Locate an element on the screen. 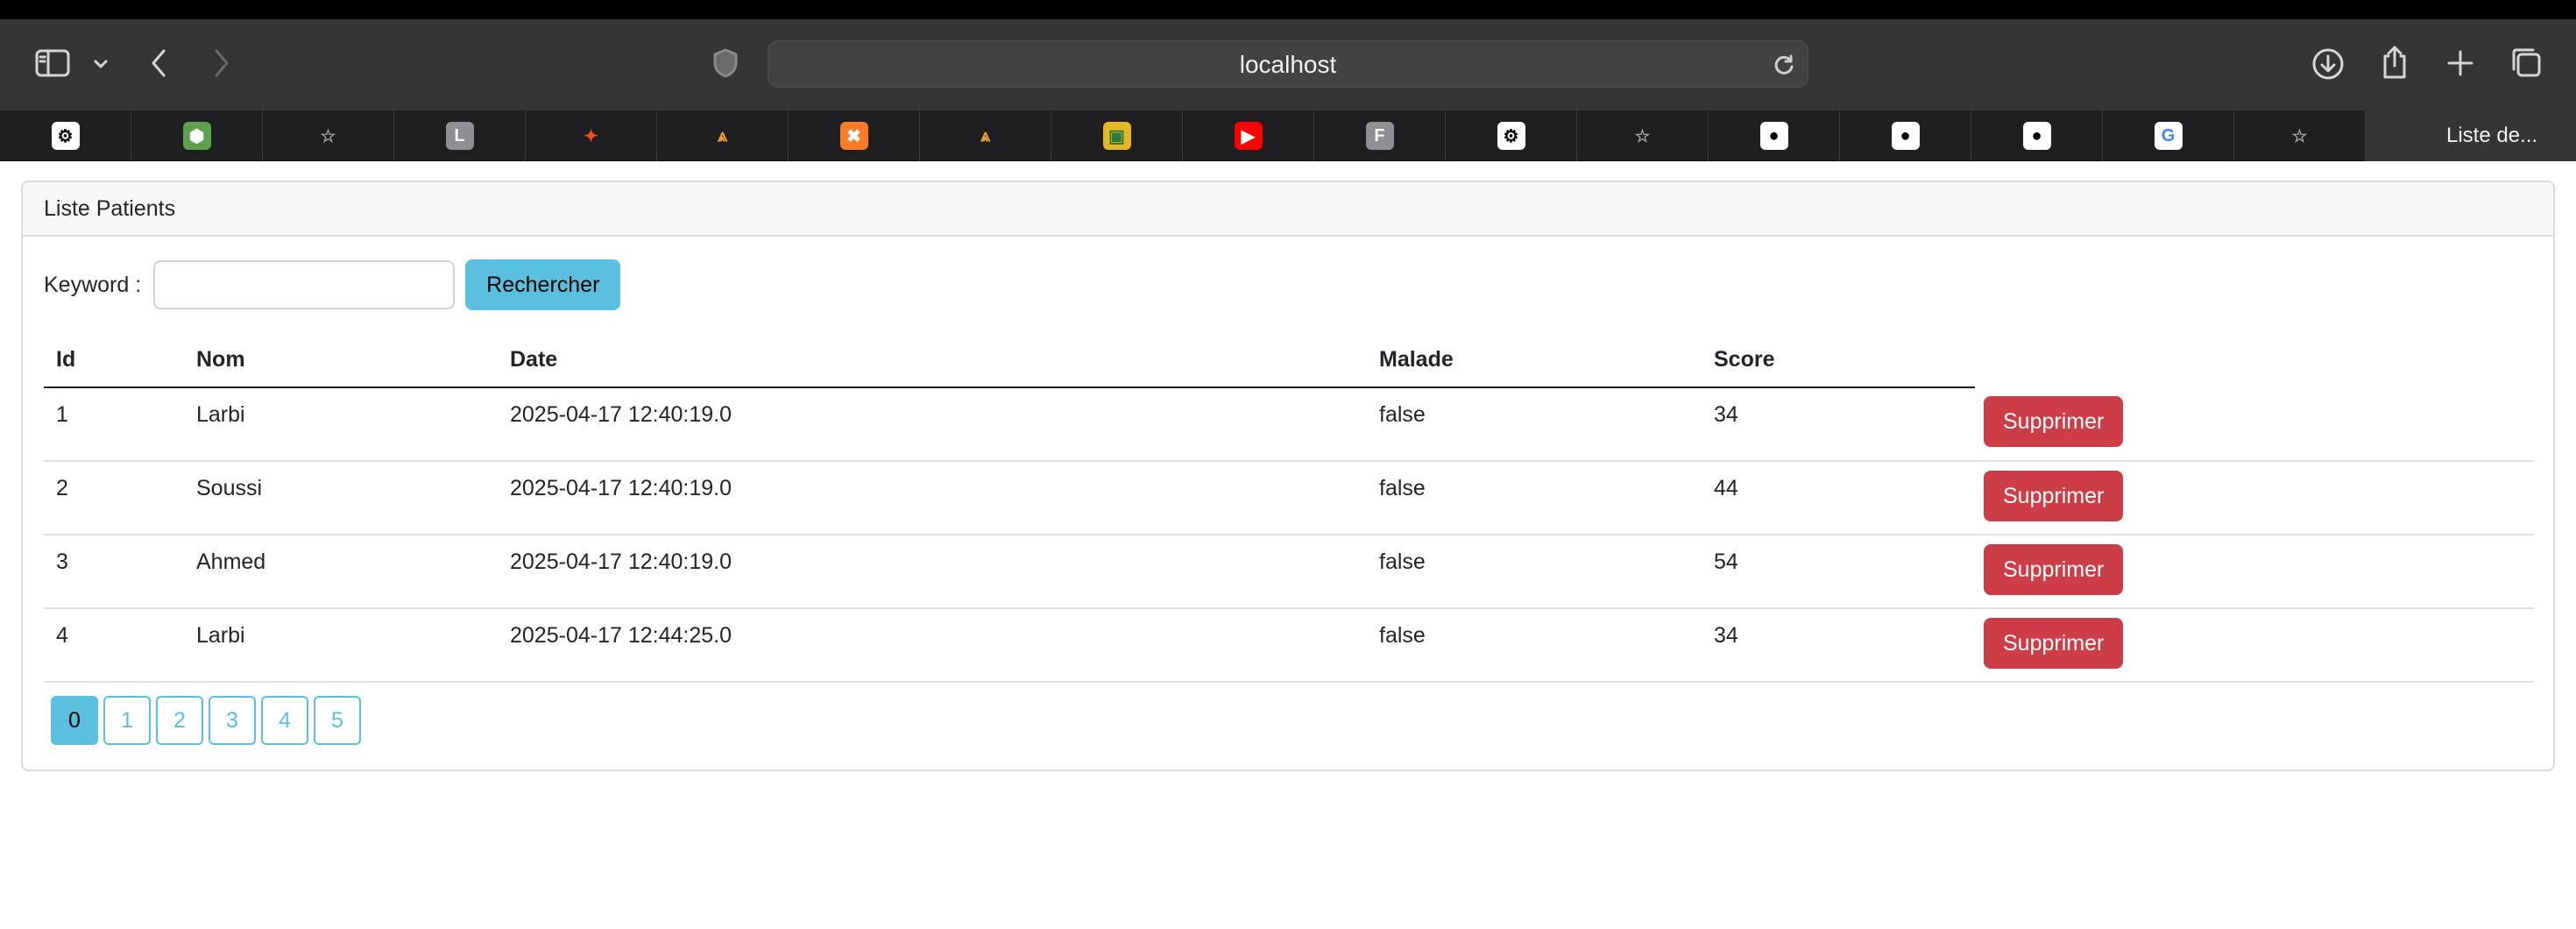  cell-score: 54 is located at coordinates (1838, 572).